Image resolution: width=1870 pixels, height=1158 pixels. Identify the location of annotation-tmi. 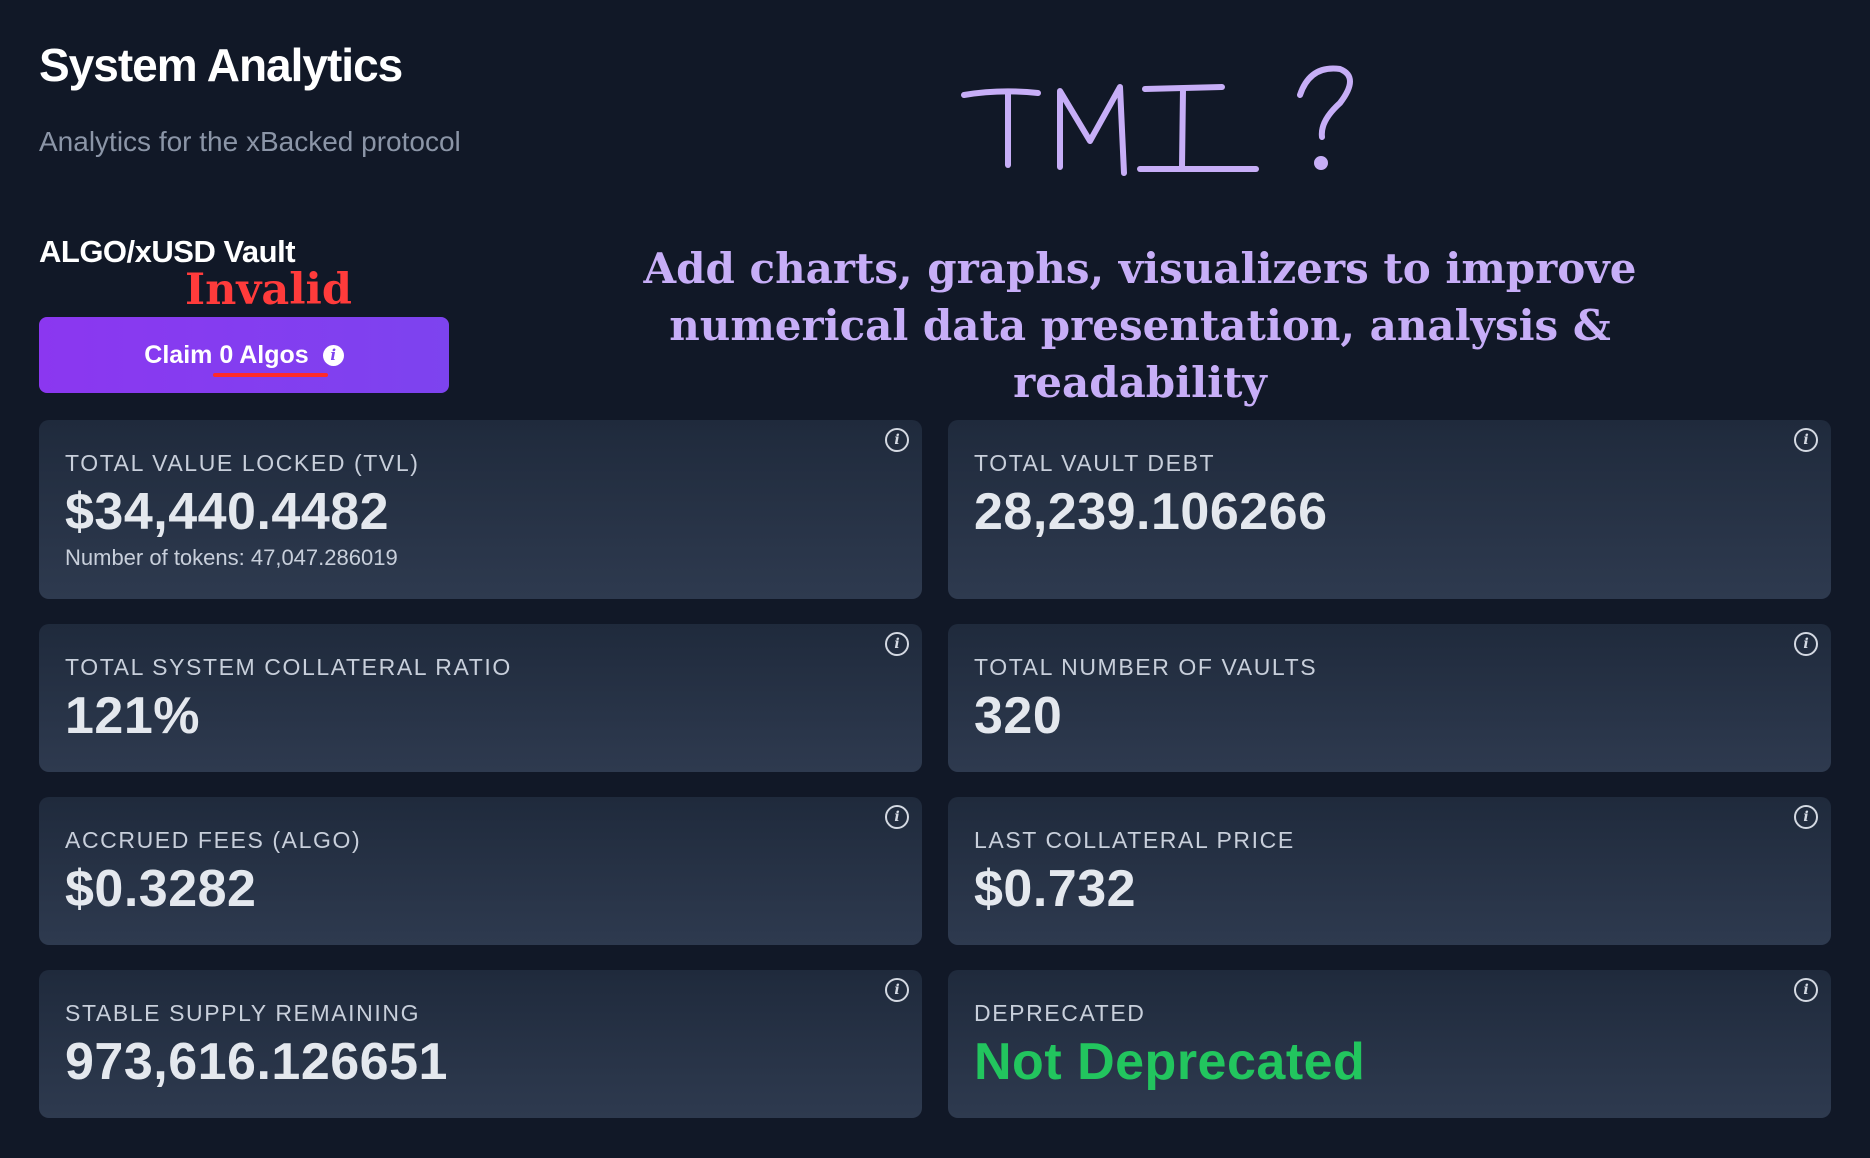
(1157, 120).